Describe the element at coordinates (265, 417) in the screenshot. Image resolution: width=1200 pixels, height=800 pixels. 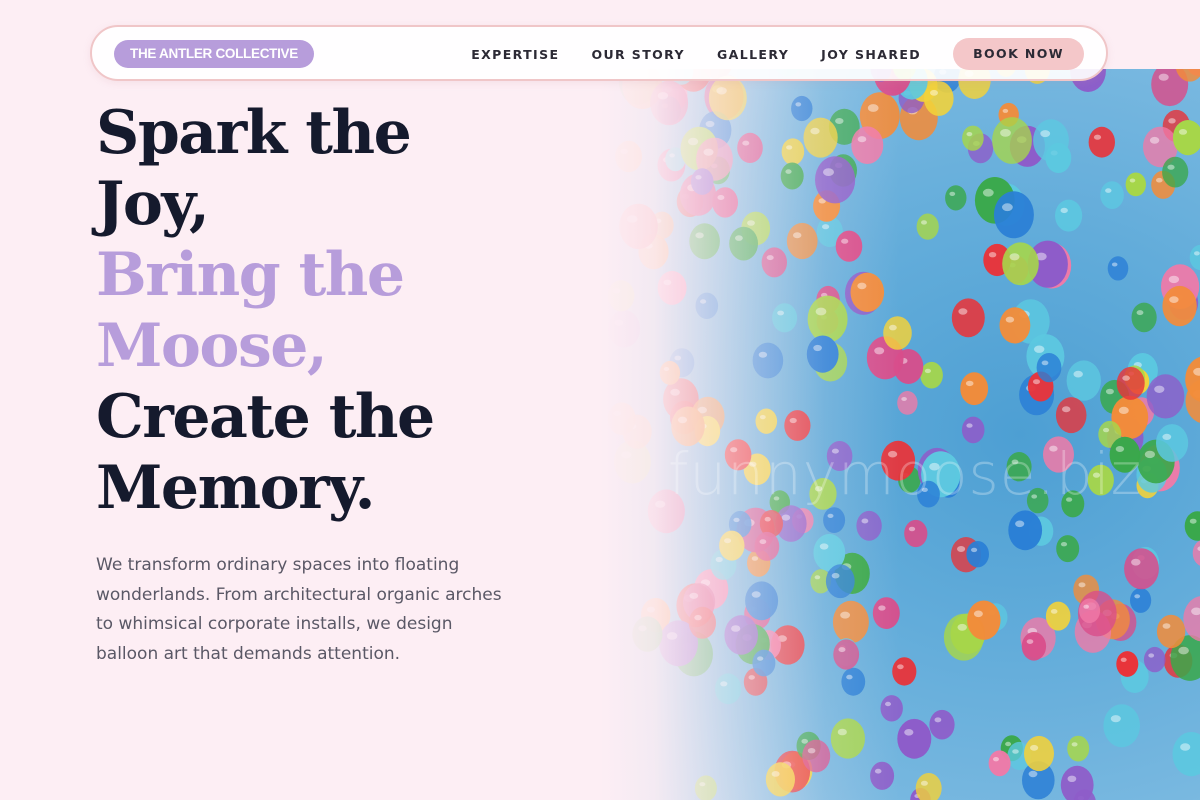
I see `headline-line: Create the` at that location.